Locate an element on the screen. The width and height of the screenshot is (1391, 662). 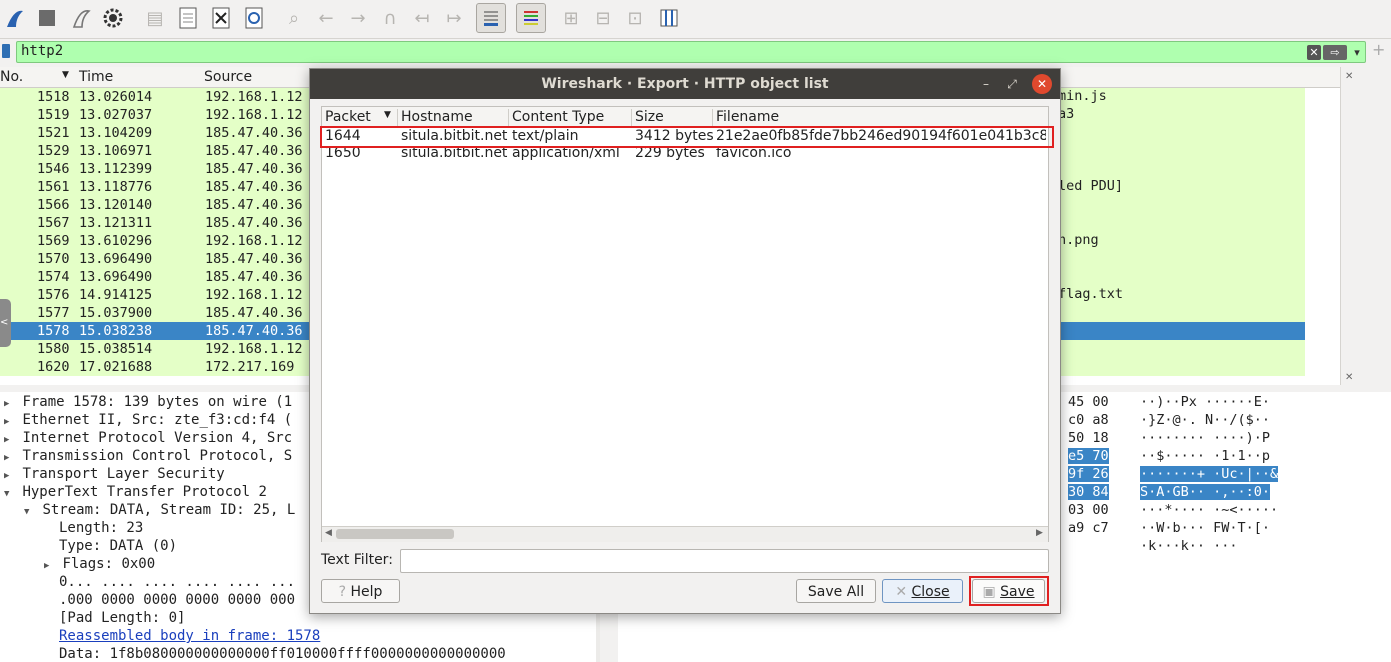
text-filter-input is located at coordinates (724, 561).